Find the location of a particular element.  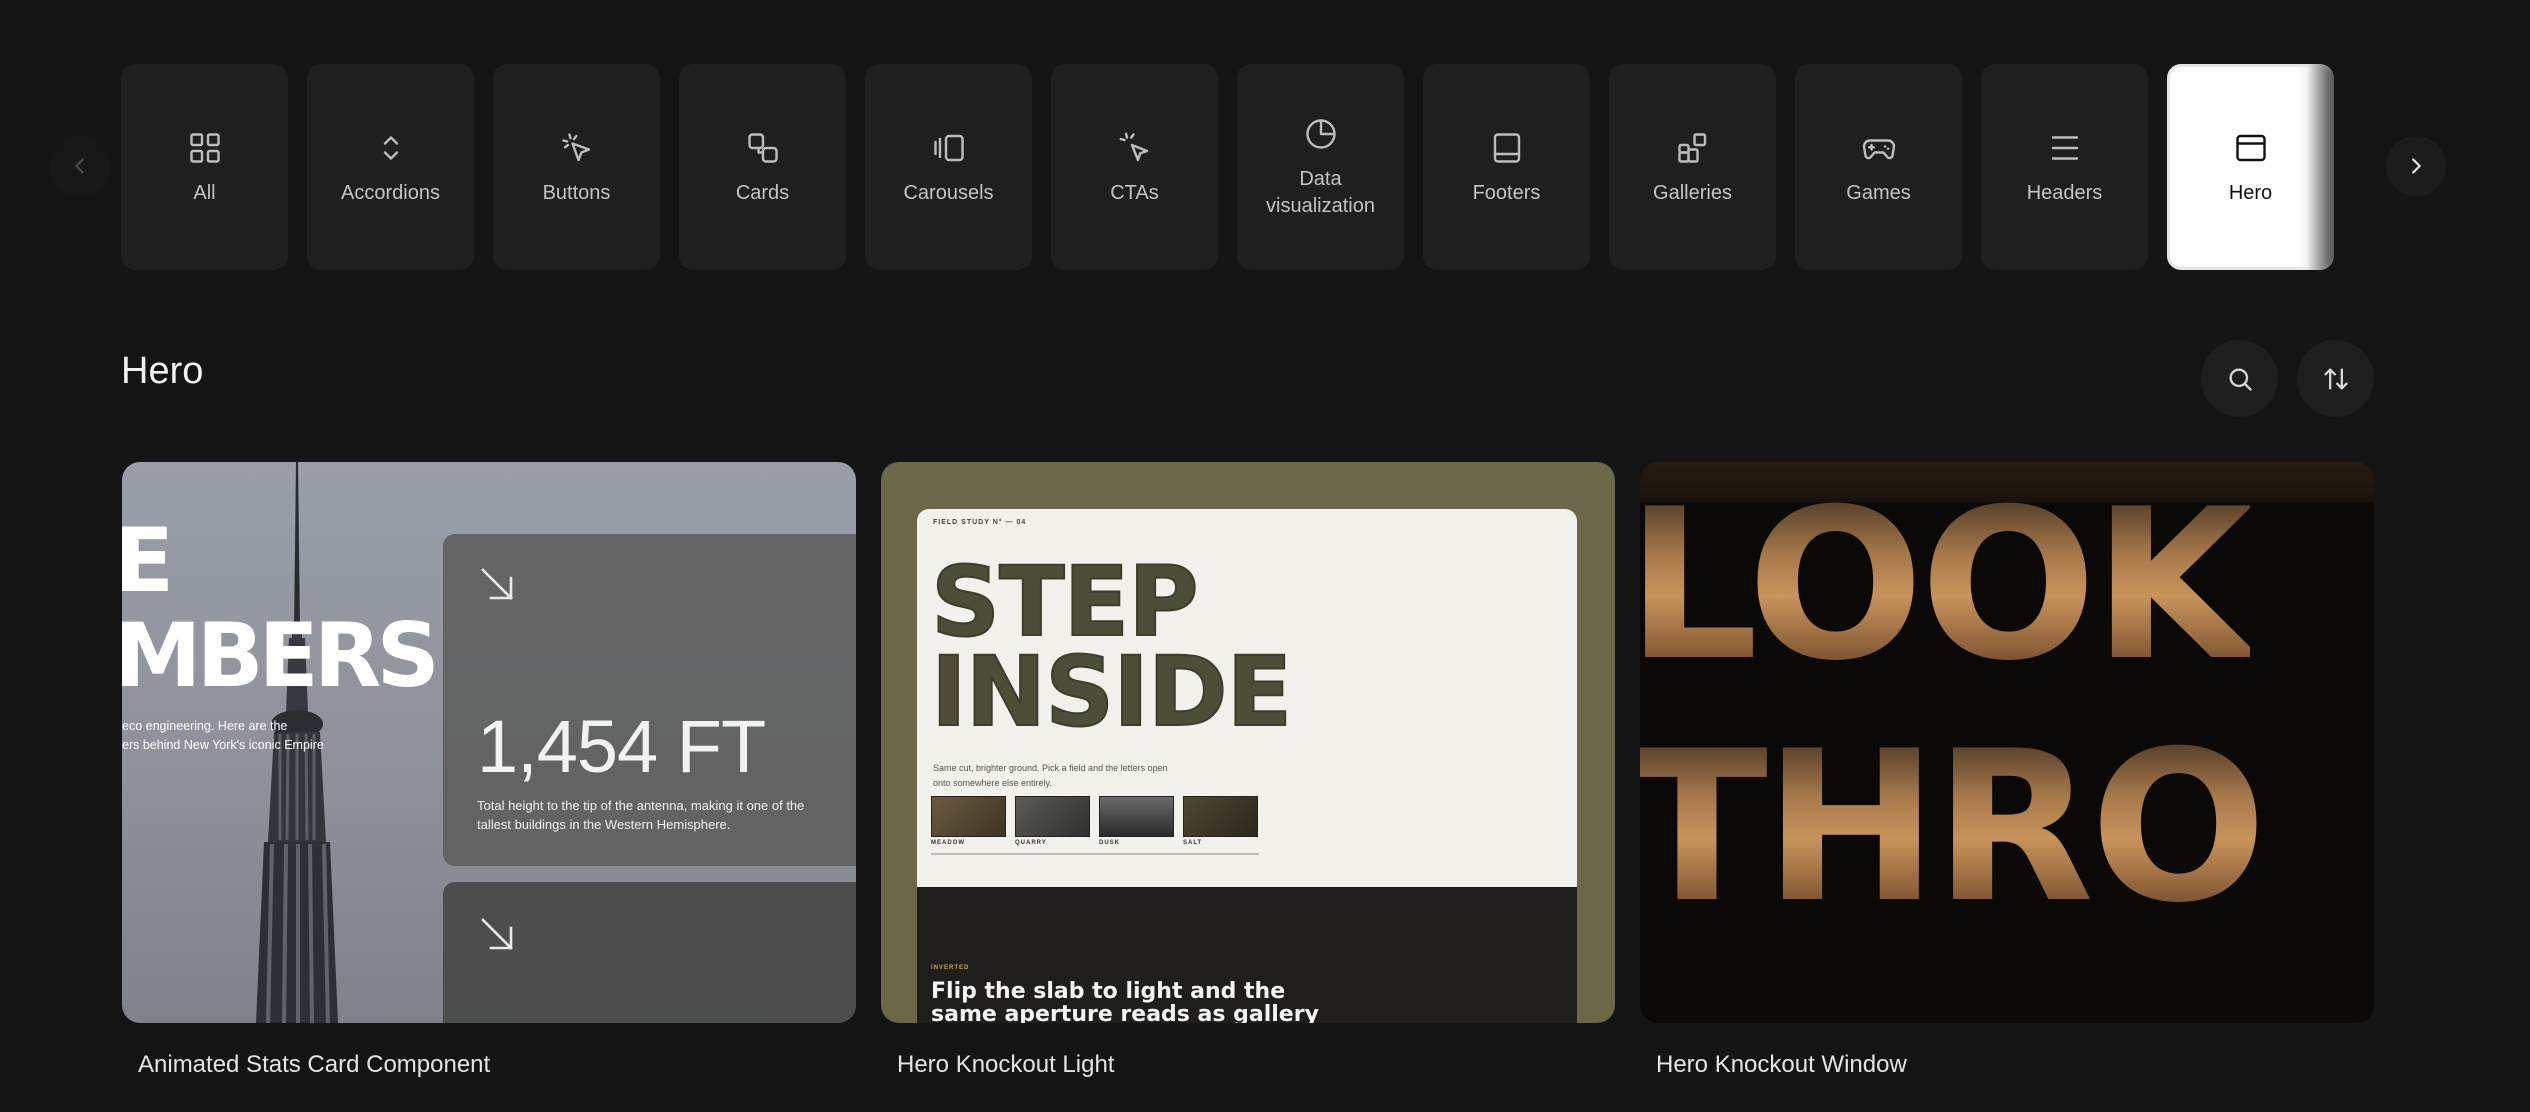

category-label: Galleries is located at coordinates (1692, 192).